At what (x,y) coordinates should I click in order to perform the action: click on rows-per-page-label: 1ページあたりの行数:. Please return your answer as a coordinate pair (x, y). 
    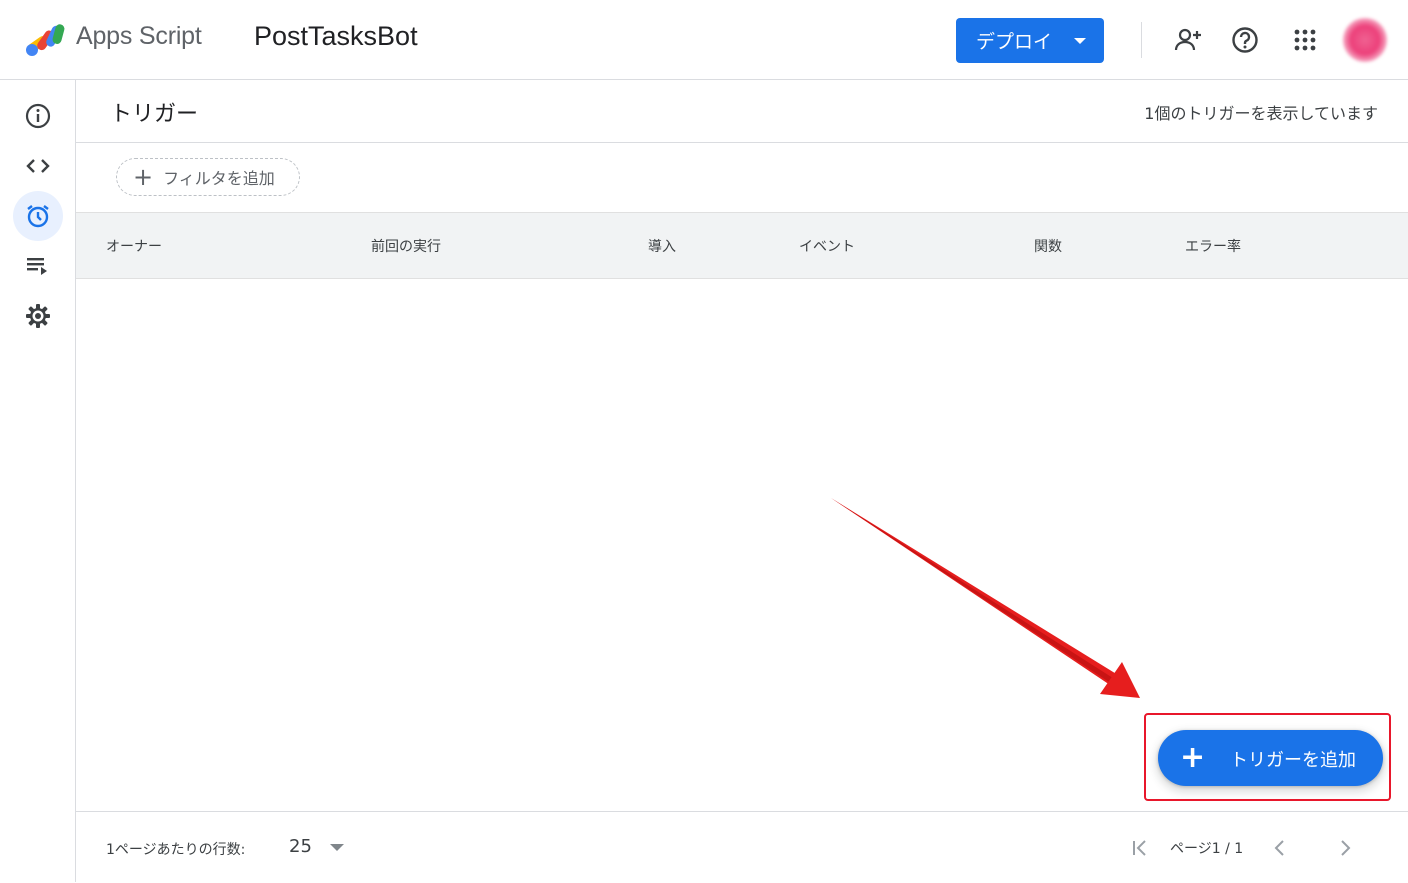
    Looking at the image, I should click on (176, 850).